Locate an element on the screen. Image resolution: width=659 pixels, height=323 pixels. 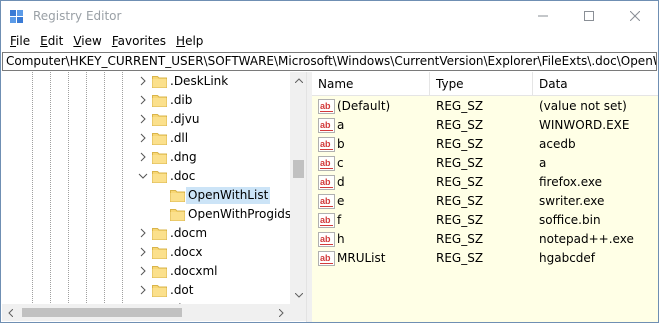
tree-item-label: .docm is located at coordinates (188, 233).